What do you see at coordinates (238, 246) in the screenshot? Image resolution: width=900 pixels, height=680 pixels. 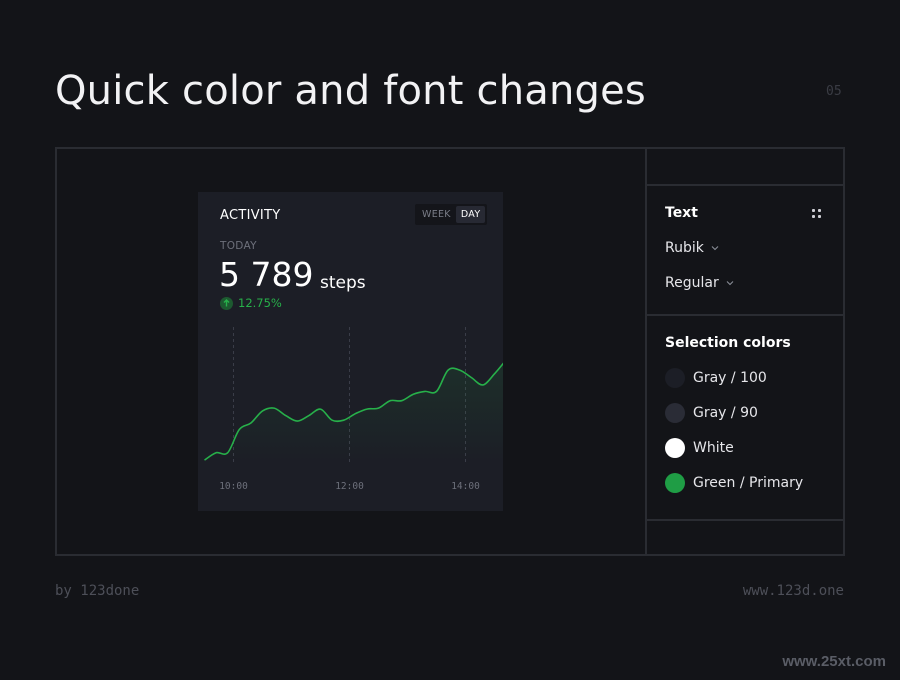 I see `period-label: TODAY` at bounding box center [238, 246].